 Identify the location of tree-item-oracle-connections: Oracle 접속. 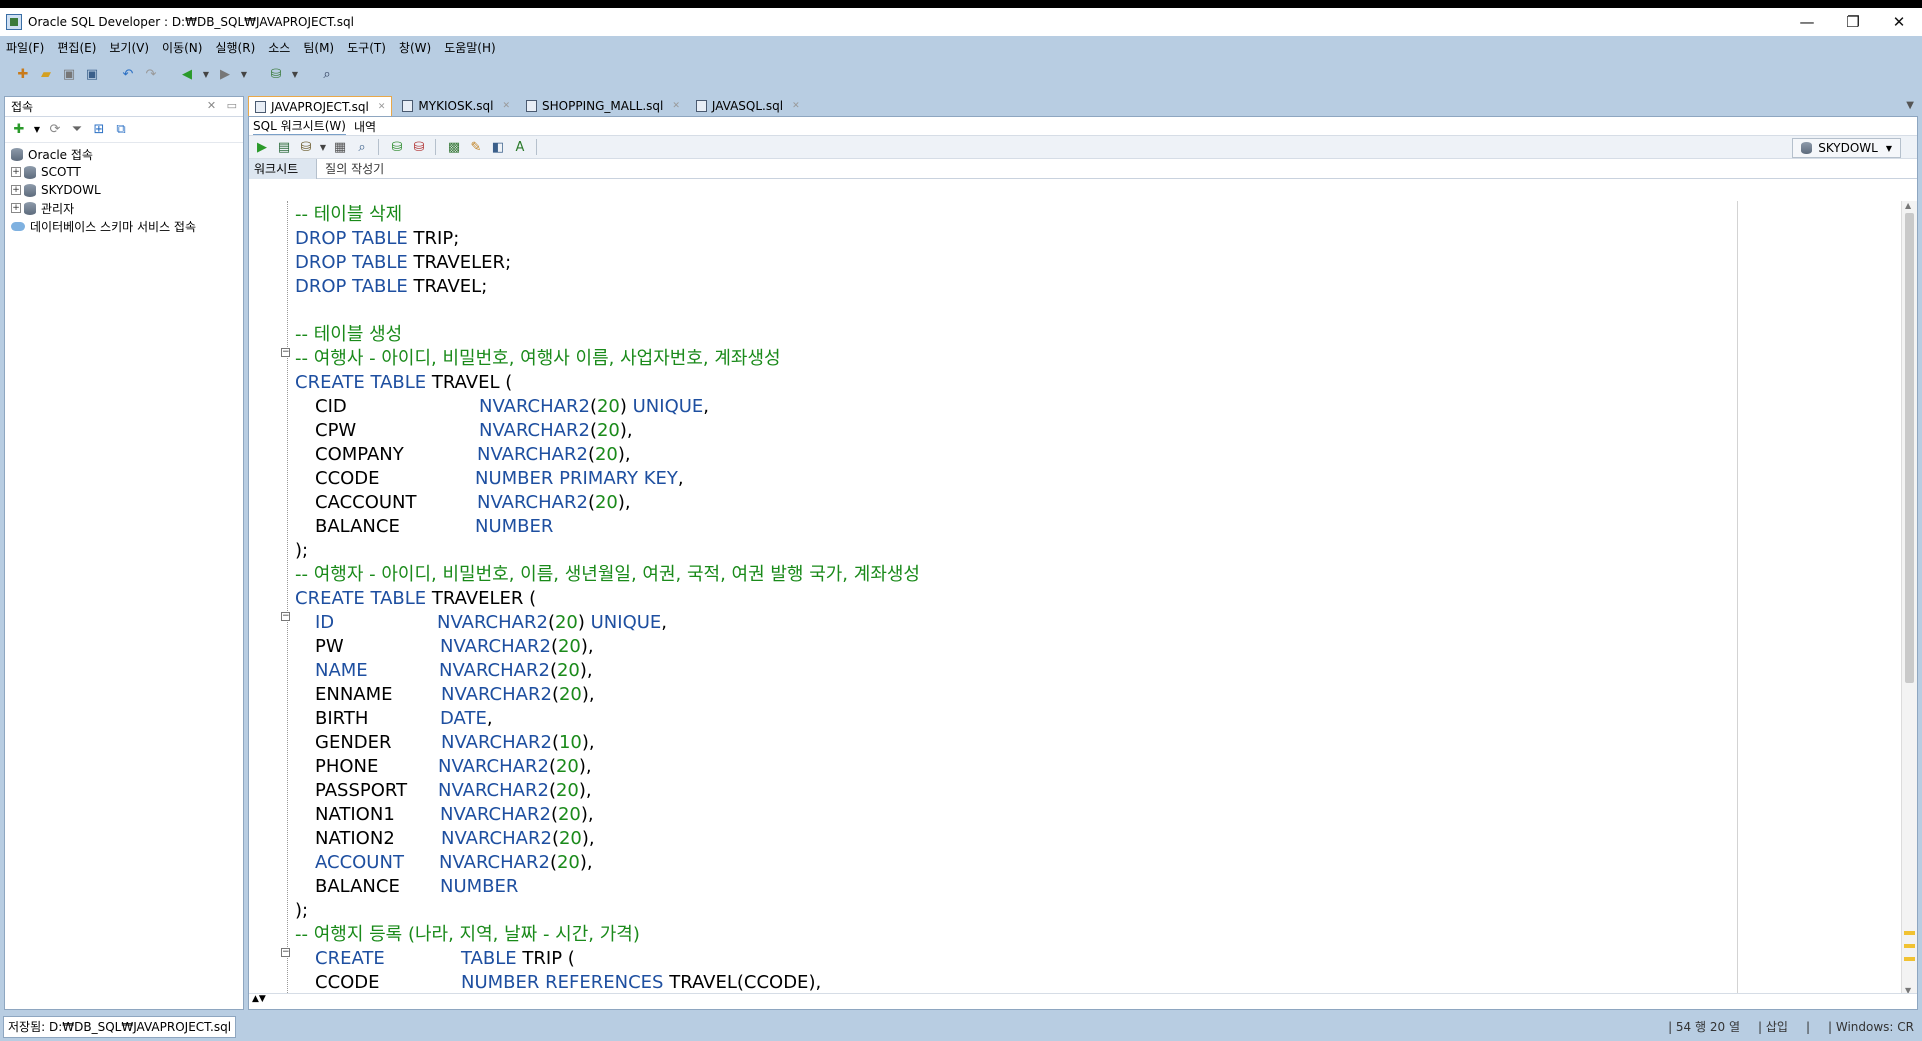
(125, 154).